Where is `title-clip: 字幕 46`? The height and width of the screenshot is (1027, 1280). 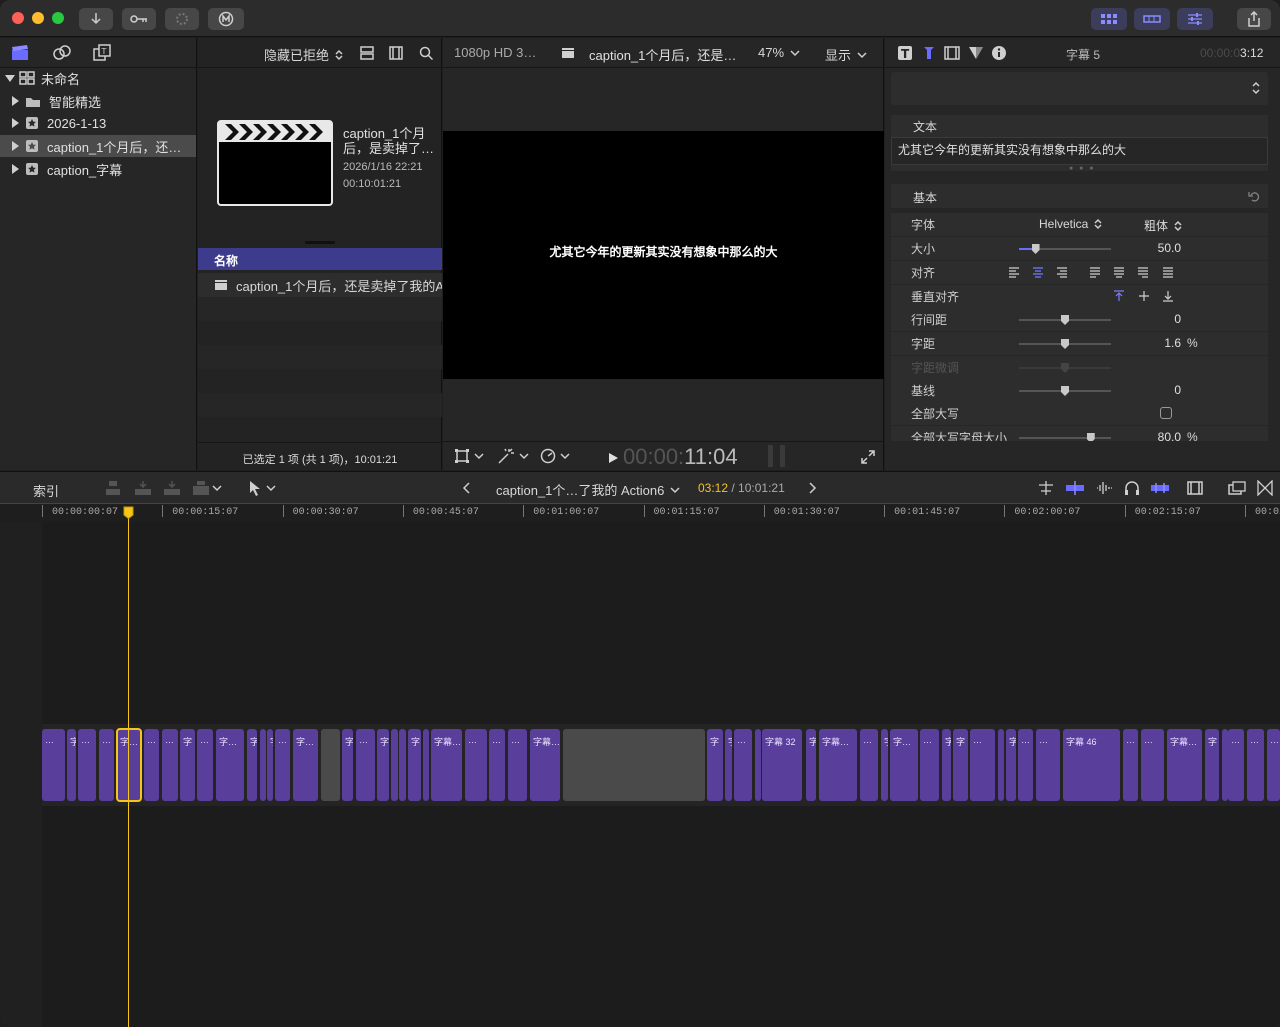
title-clip: 字幕 46 is located at coordinates (1091, 765).